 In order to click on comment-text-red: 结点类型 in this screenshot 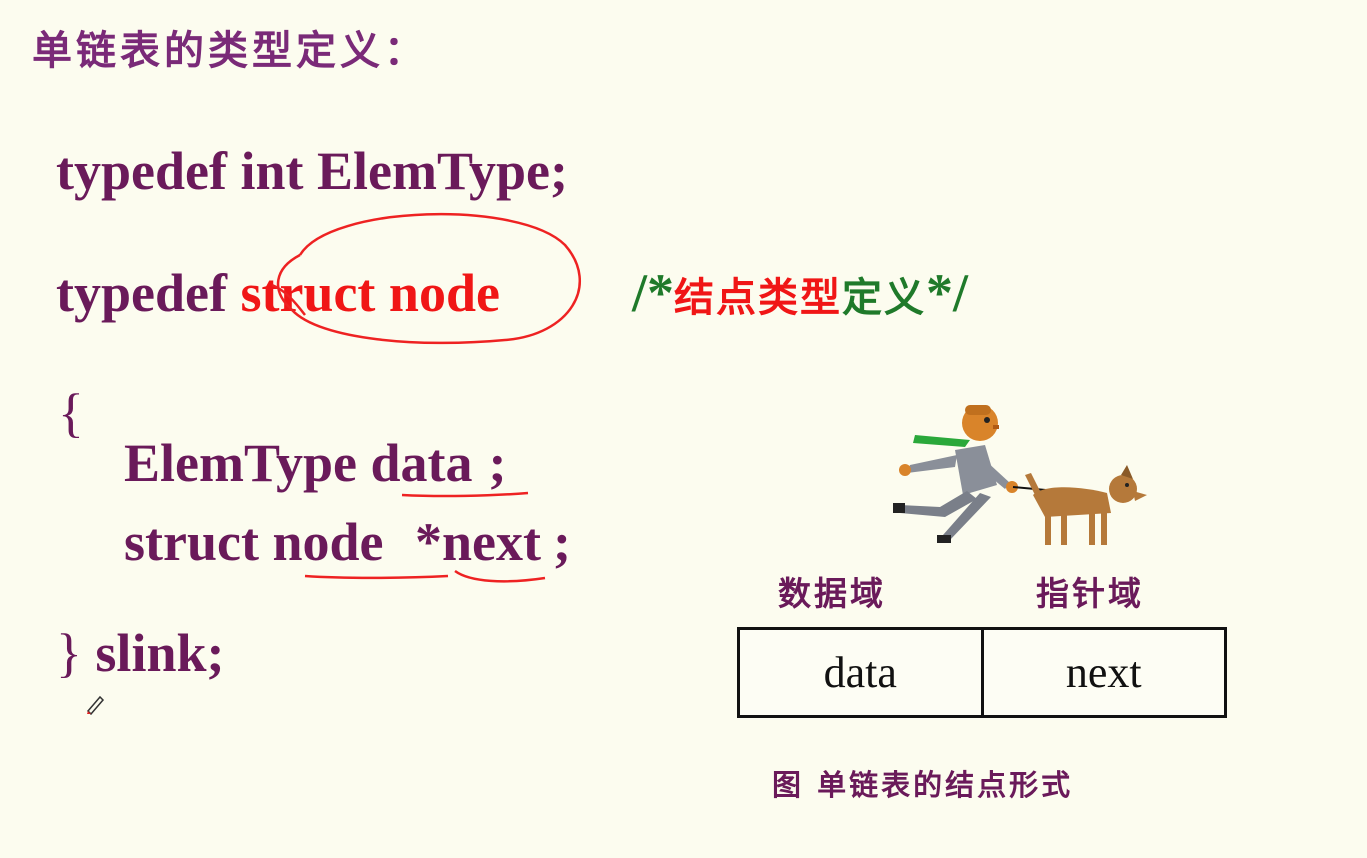, I will do `click(758, 298)`.